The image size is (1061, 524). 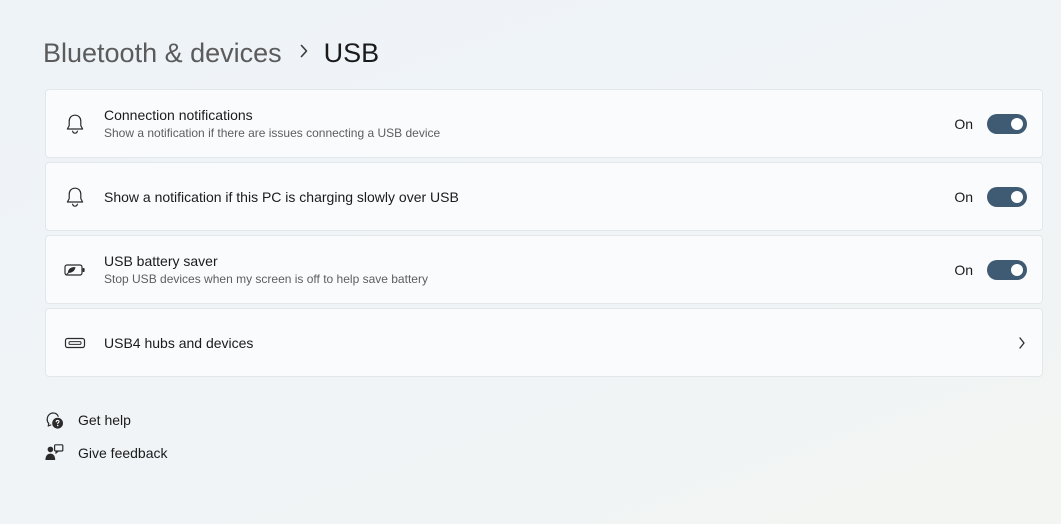 I want to click on breadcrumb-parent-link: Bluetooth & devices, so click(x=162, y=53).